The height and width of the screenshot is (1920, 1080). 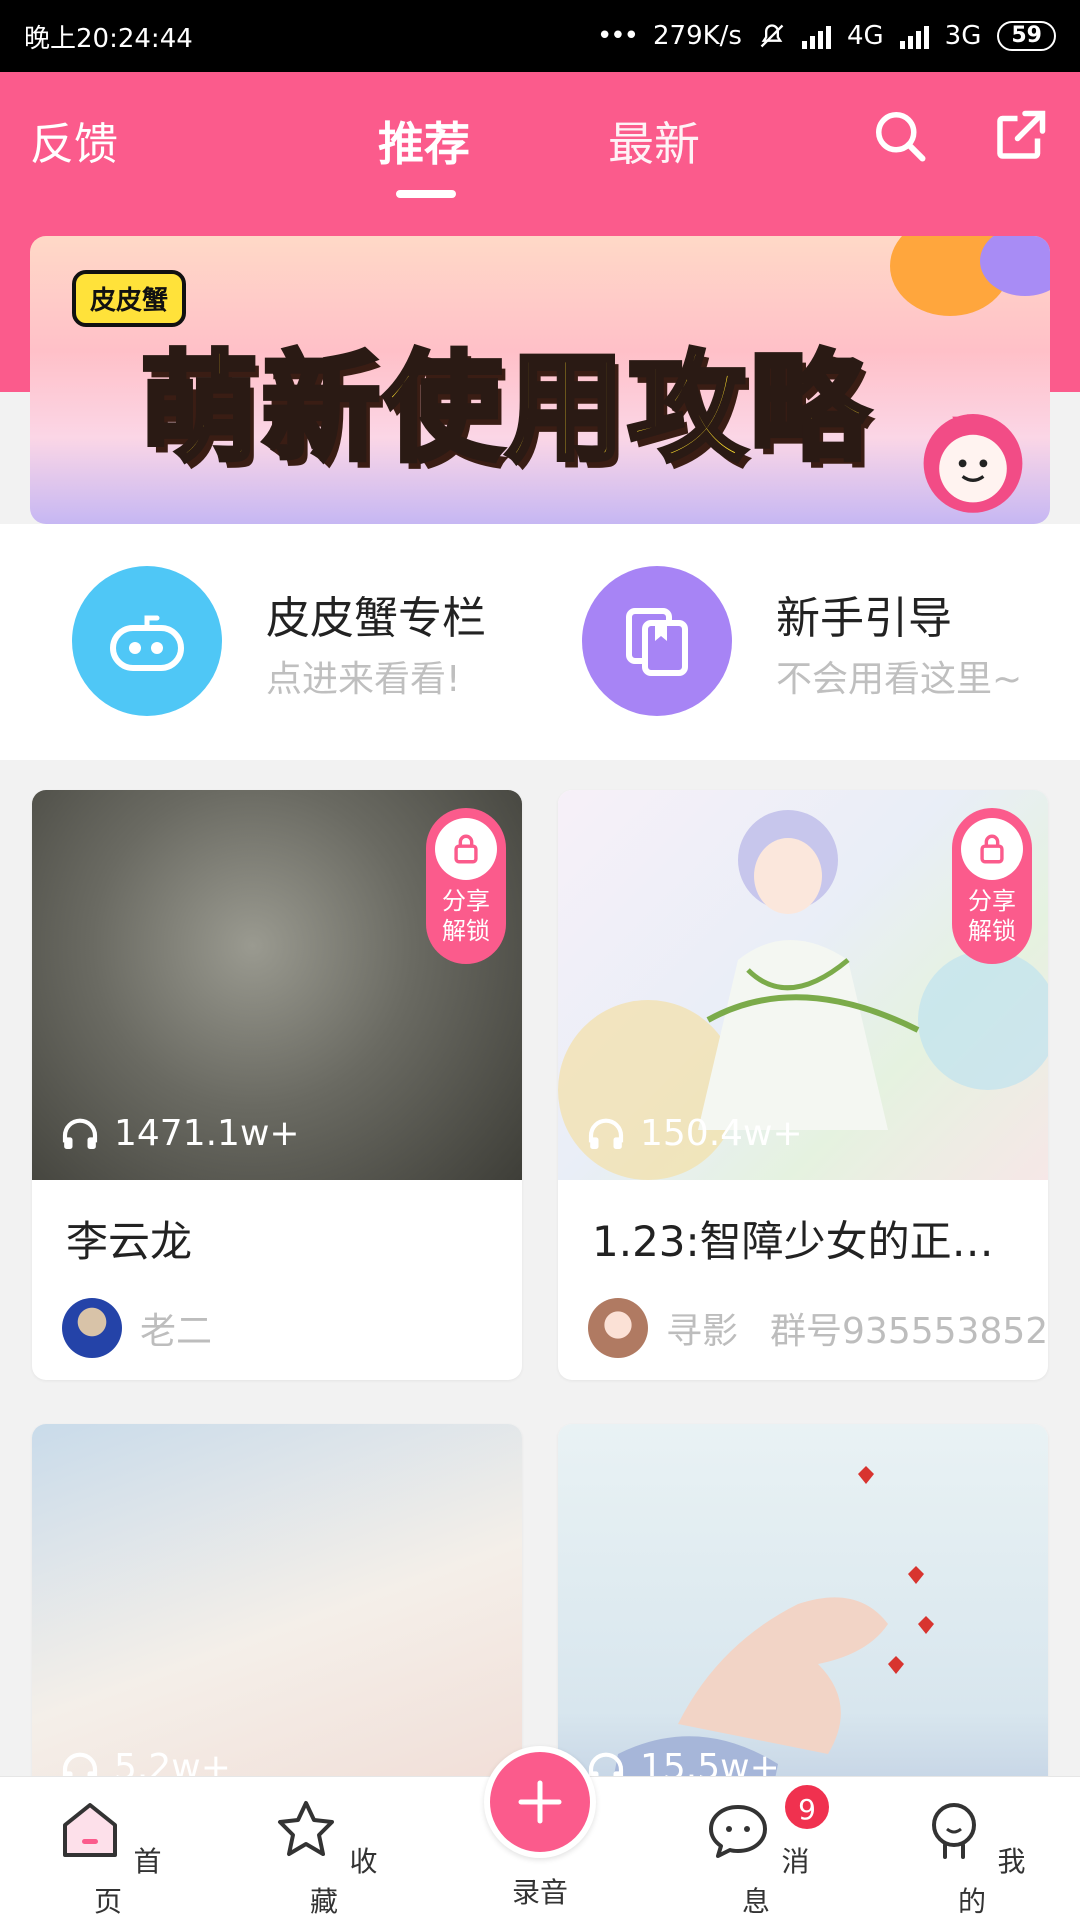 I want to click on mute-bell-icon, so click(x=772, y=36).